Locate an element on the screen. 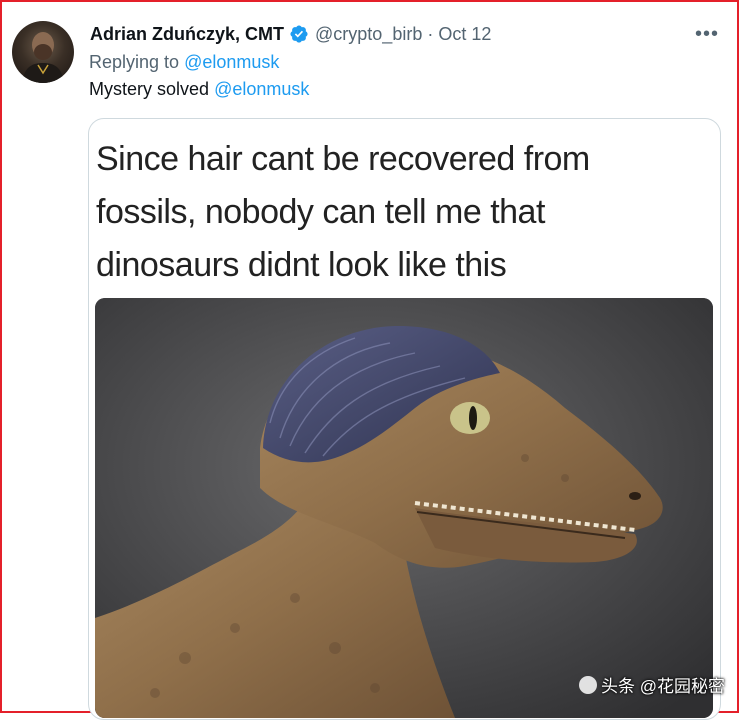  author-name: Adrian Zduńczyk, CMT is located at coordinates (187, 34).